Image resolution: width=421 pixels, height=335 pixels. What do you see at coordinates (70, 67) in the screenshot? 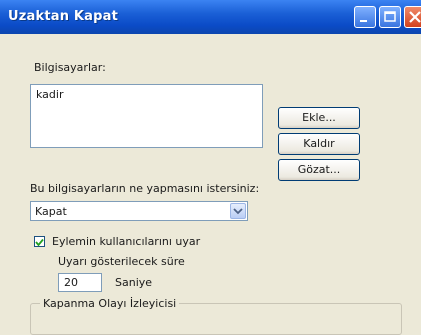
I see `computers-label: Bilgisayarlar:` at bounding box center [70, 67].